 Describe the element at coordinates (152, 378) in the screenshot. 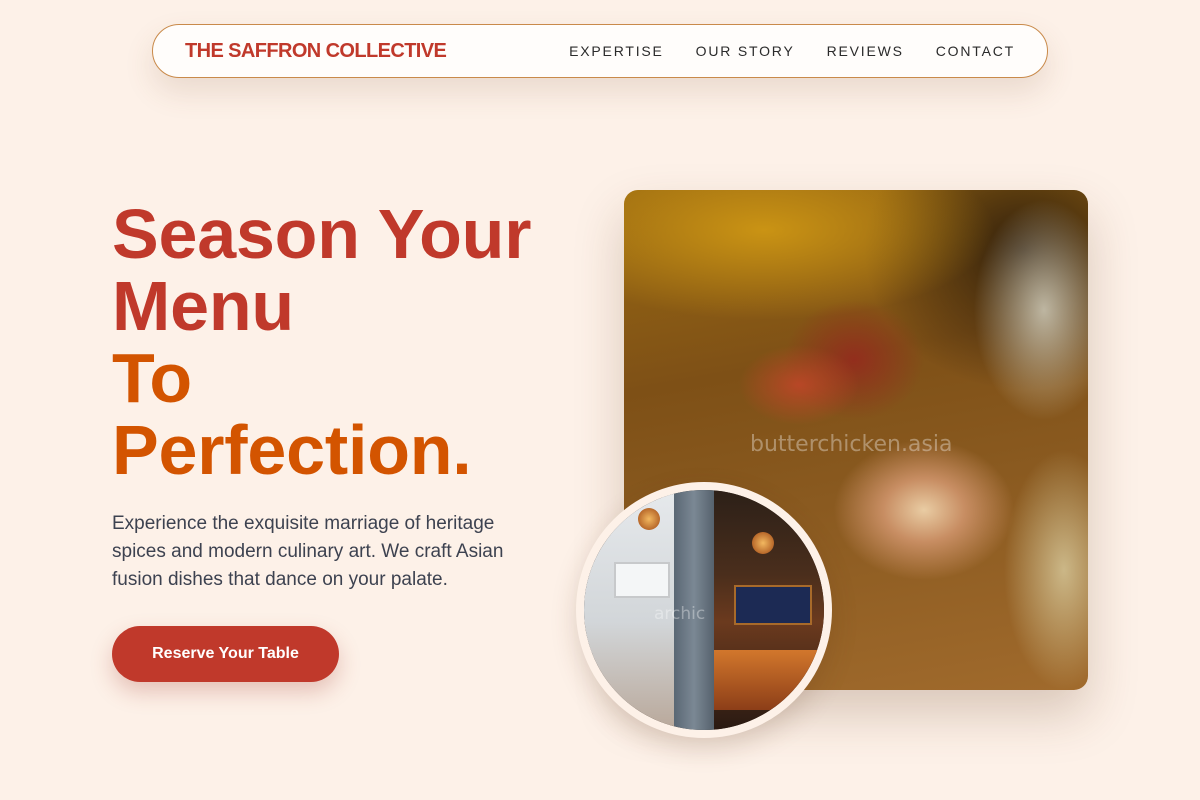

I see `hero-headline-line-3: To` at that location.